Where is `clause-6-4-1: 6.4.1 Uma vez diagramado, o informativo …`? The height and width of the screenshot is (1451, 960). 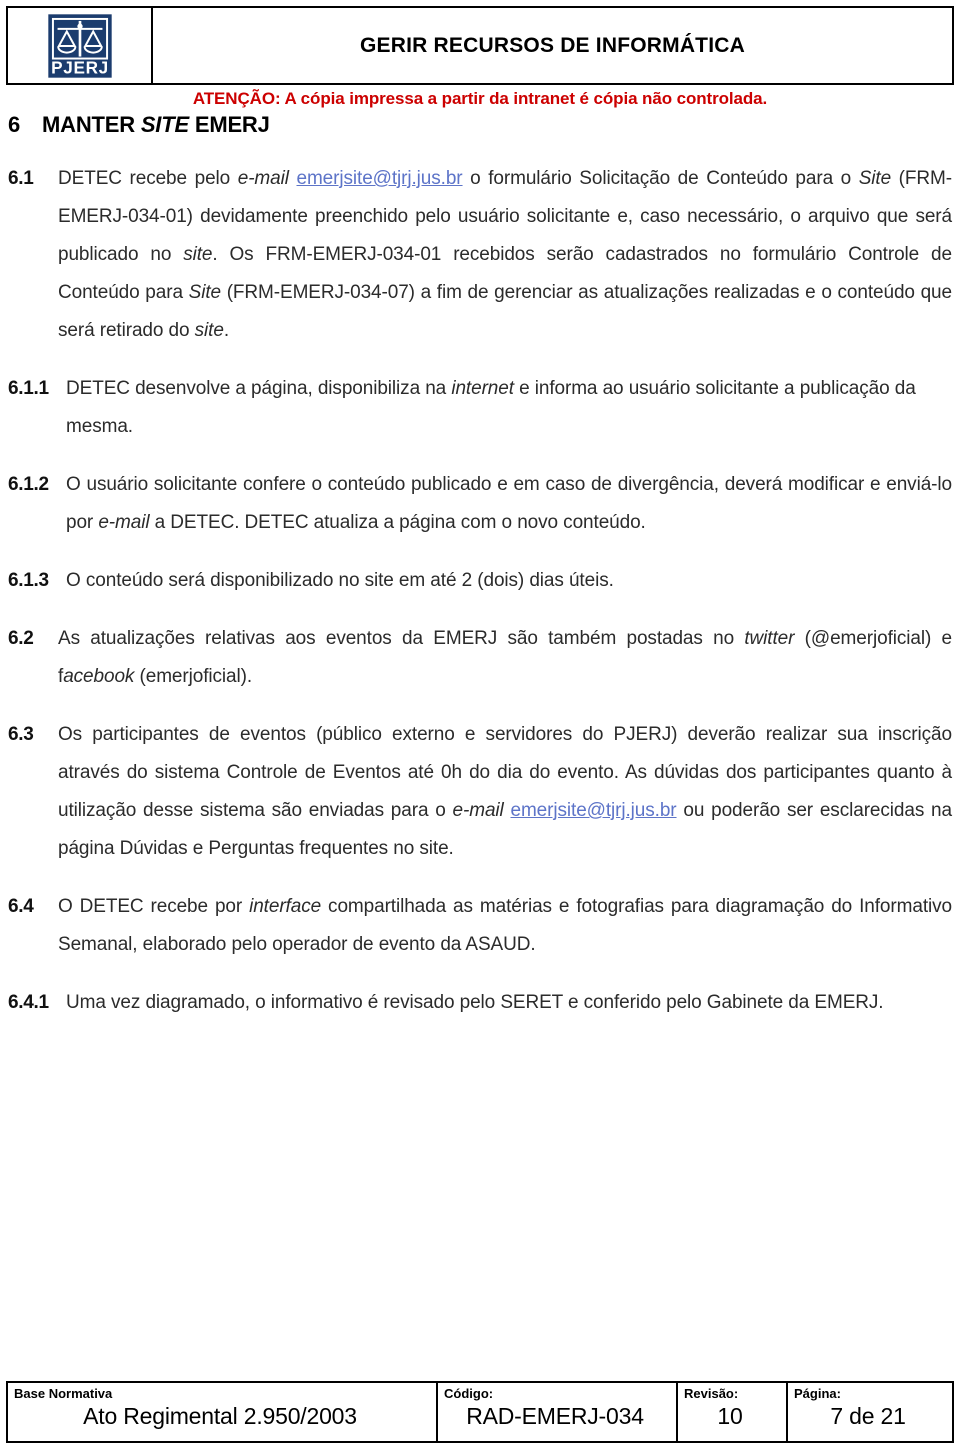 clause-6-4-1: 6.4.1 Uma vez diagramado, o informativo … is located at coordinates (480, 1003).